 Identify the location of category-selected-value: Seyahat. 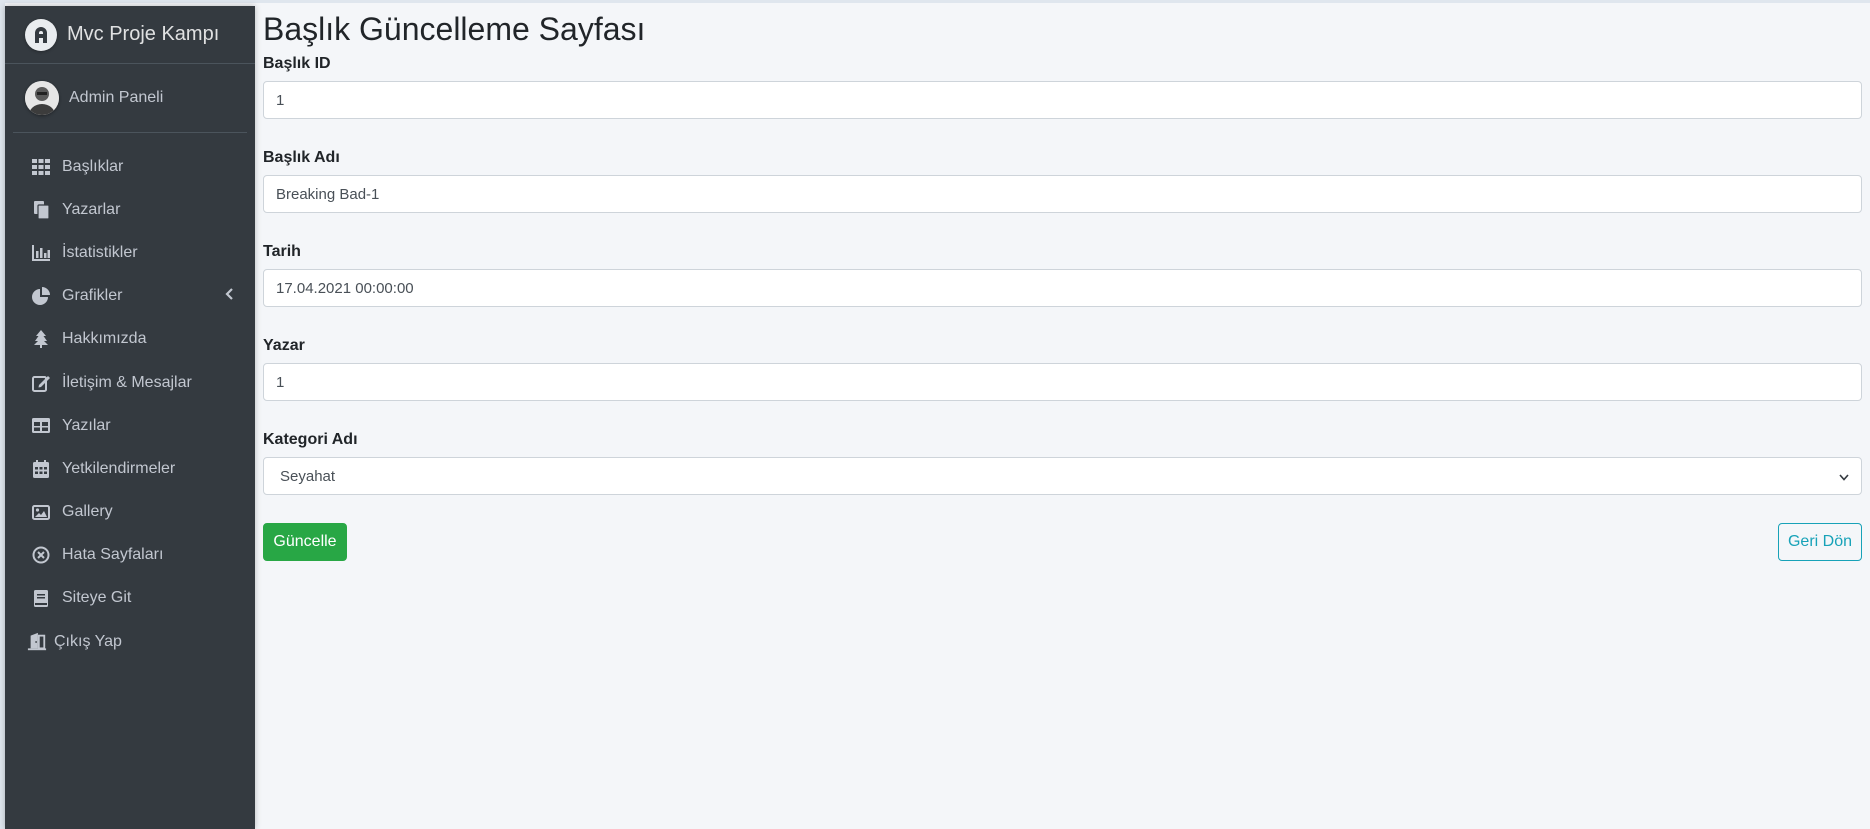
(308, 476).